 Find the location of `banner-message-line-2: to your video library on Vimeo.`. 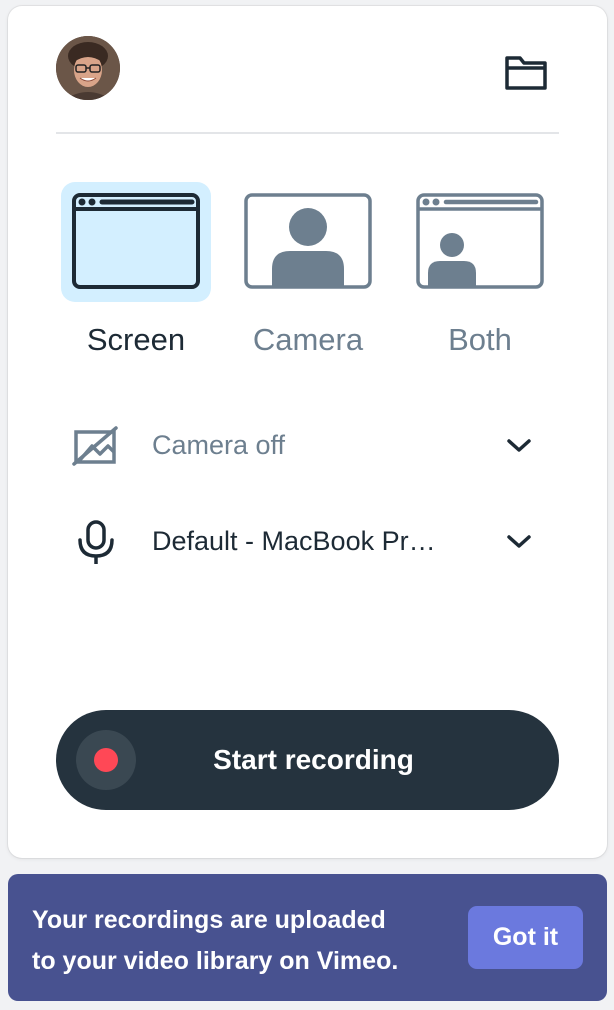

banner-message-line-2: to your video library on Vimeo. is located at coordinates (215, 961).